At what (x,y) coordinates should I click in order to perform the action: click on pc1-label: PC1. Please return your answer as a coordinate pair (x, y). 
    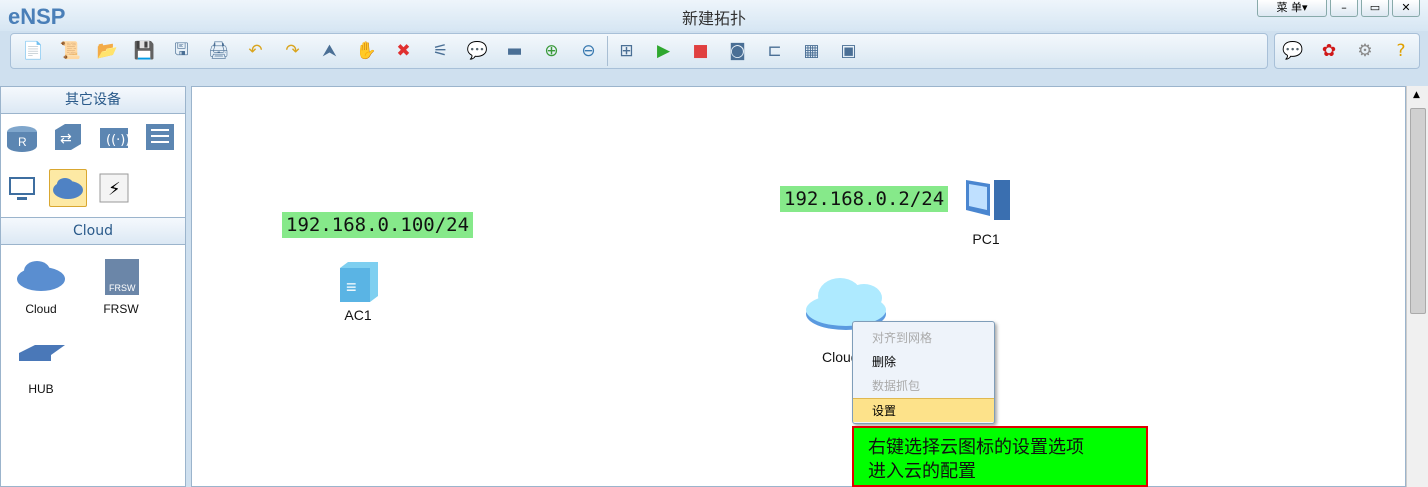
    Looking at the image, I should click on (986, 239).